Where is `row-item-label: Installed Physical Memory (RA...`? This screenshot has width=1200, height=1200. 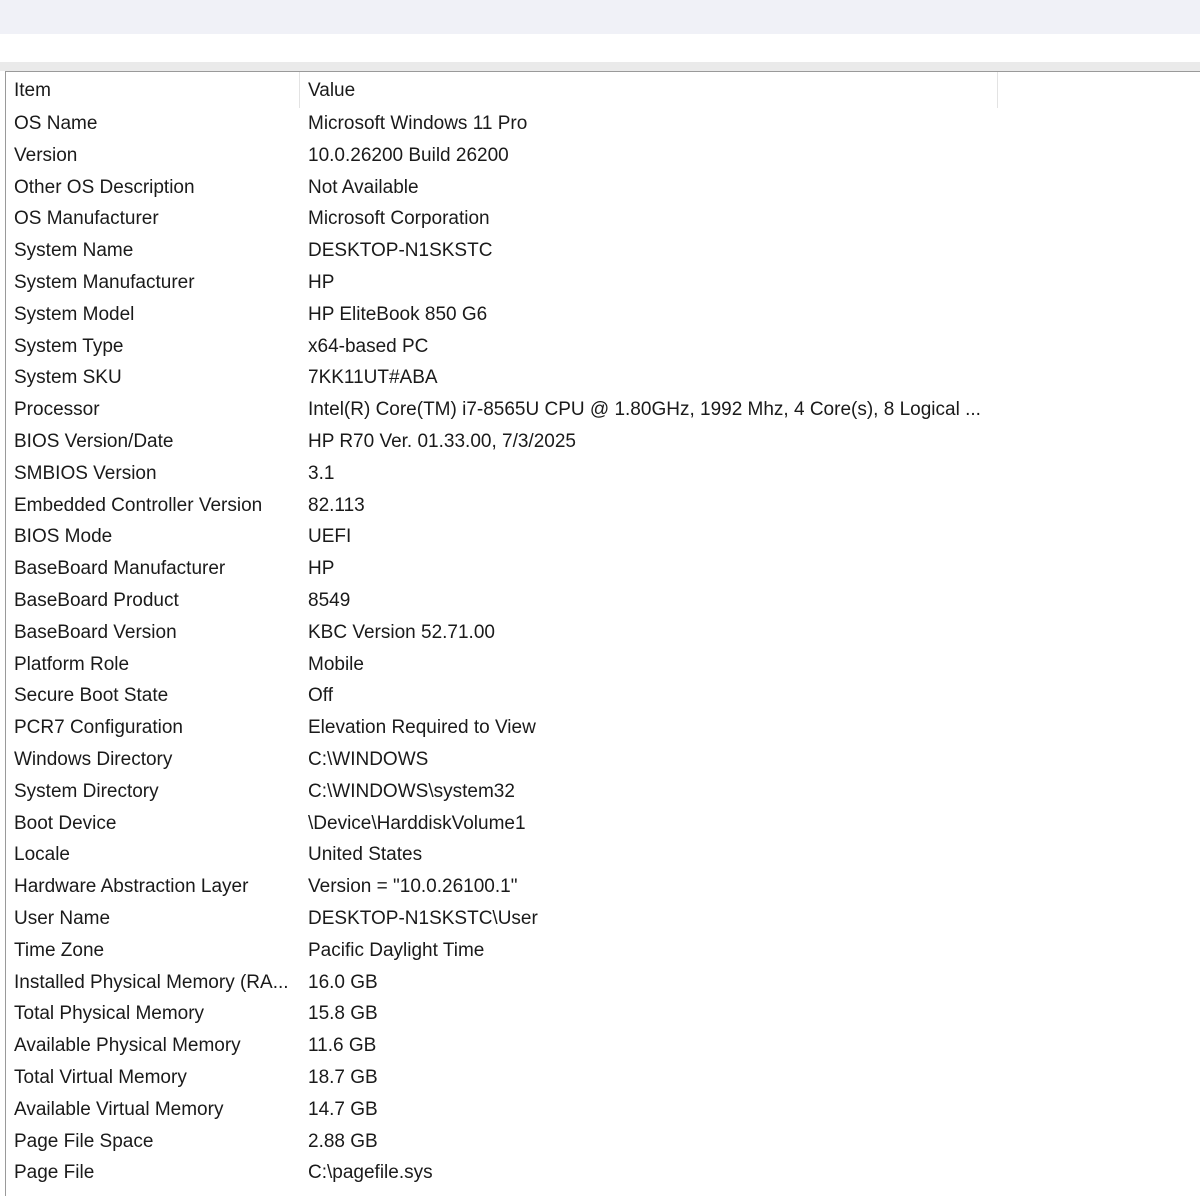
row-item-label: Installed Physical Memory (RA... is located at coordinates (151, 982).